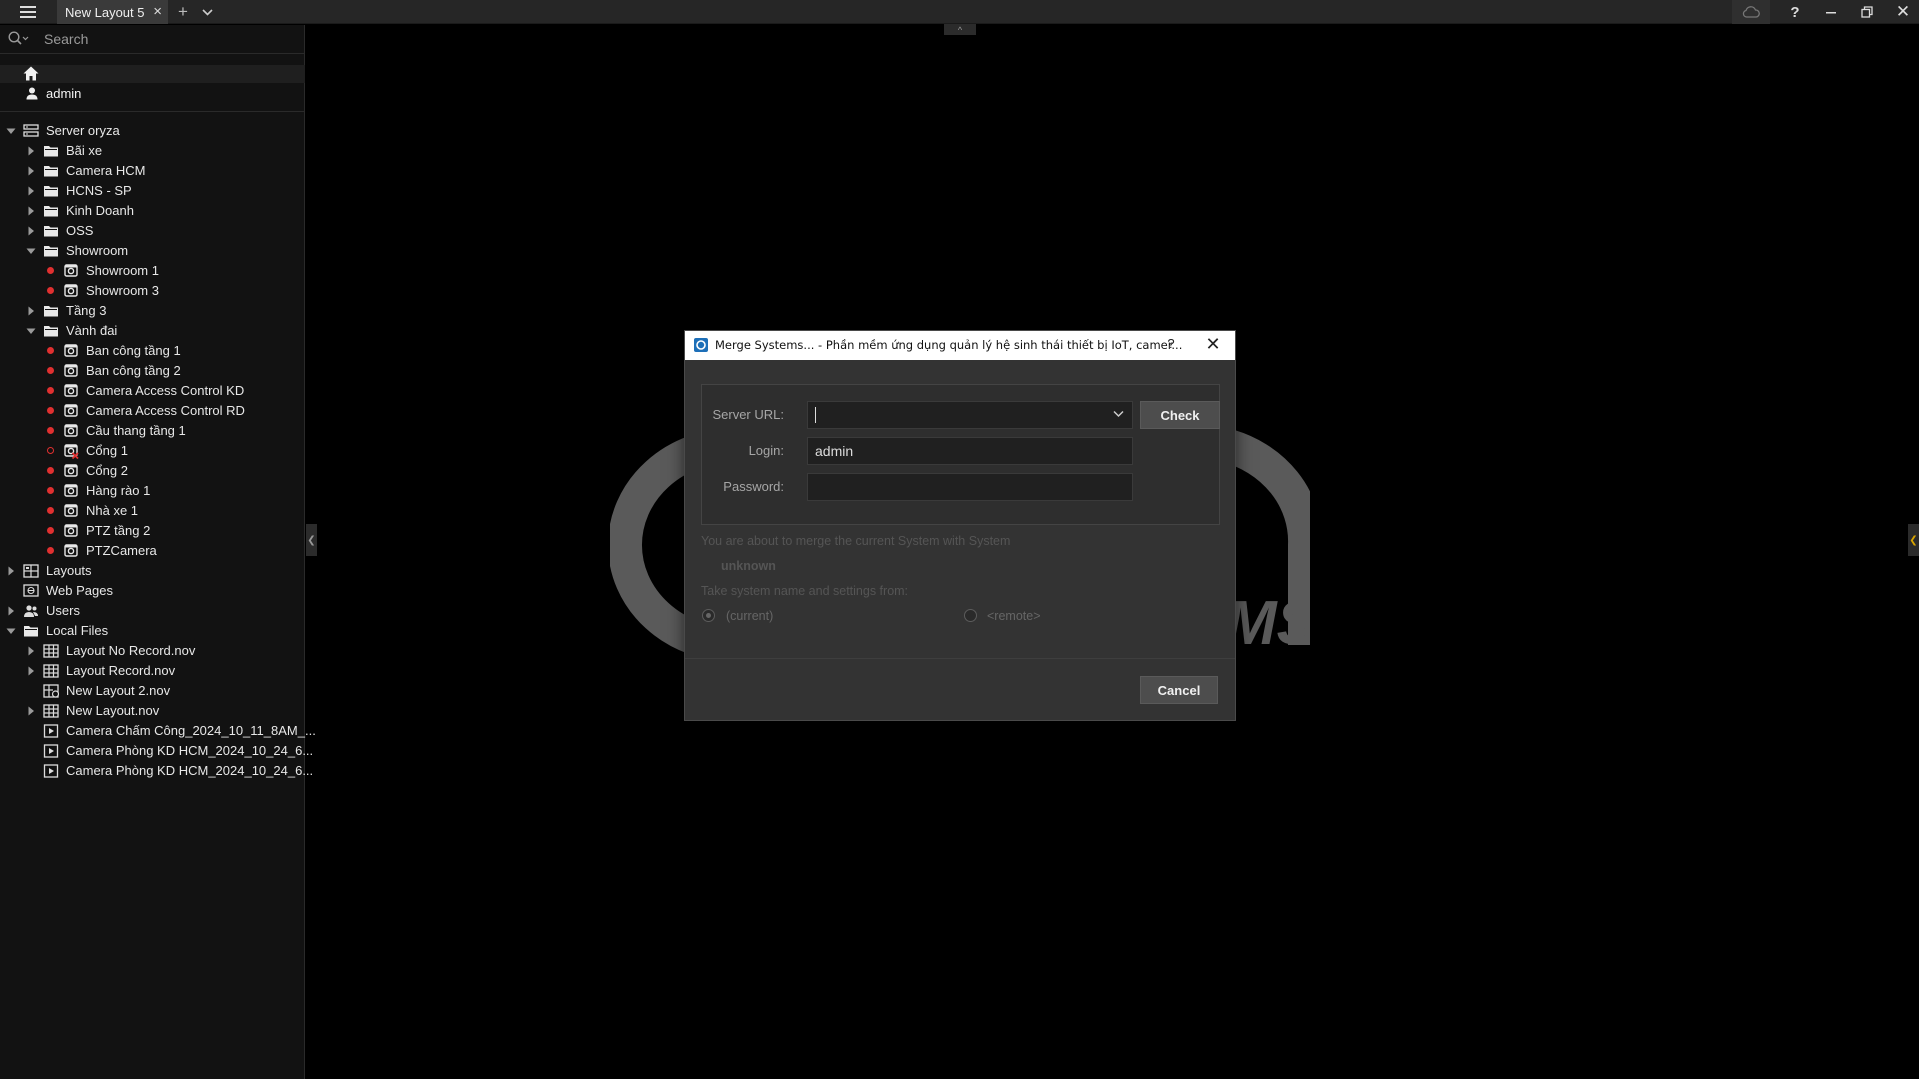 This screenshot has height=1079, width=1919. Describe the element at coordinates (152, 211) in the screenshot. I see `tree-item: Kinh Doanh` at that location.